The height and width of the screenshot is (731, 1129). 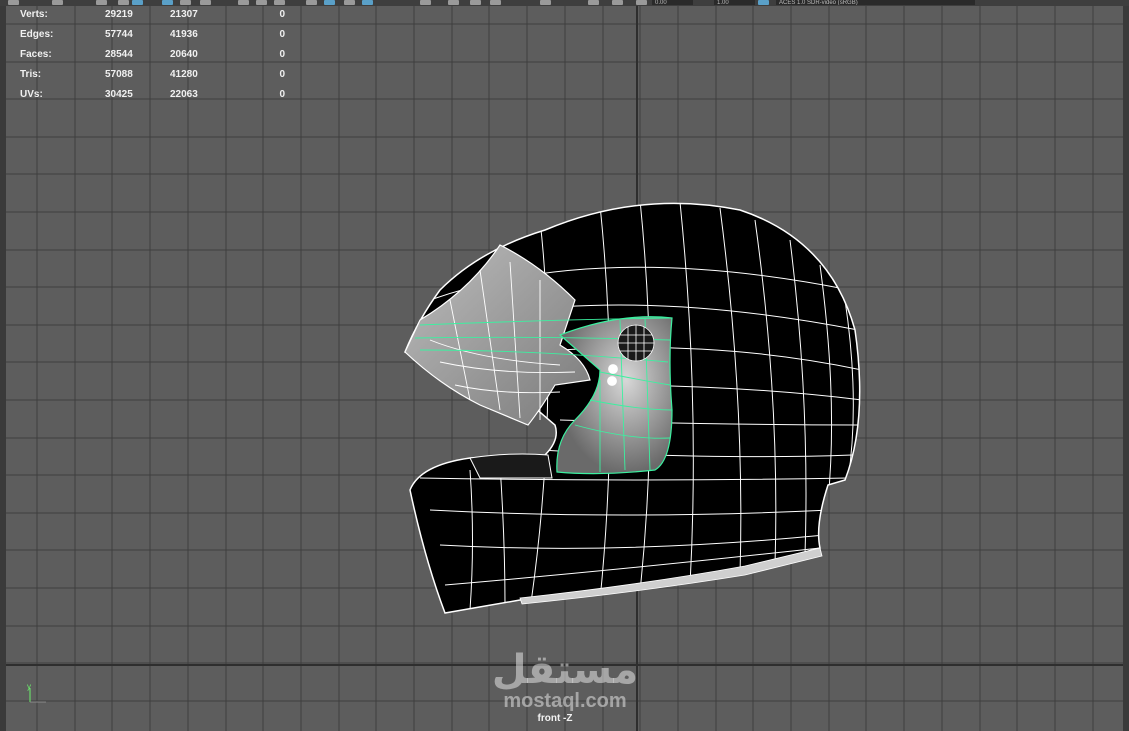 I want to click on watermark: مستقل mostaql.com, so click(x=565, y=679).